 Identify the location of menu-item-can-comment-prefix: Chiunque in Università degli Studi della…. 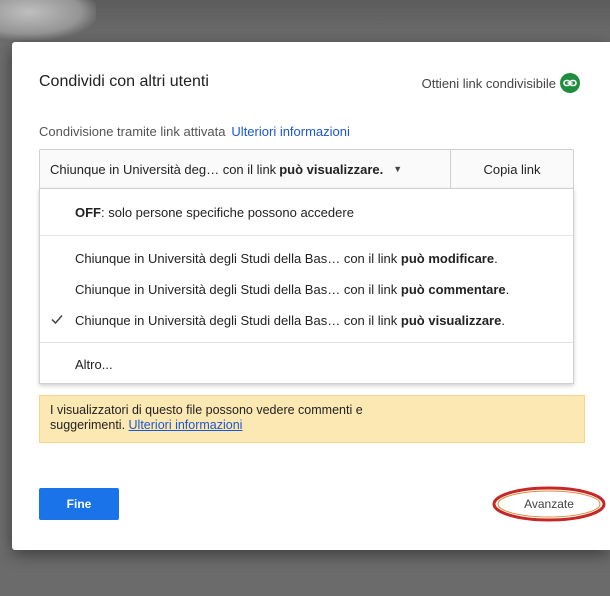
(236, 289).